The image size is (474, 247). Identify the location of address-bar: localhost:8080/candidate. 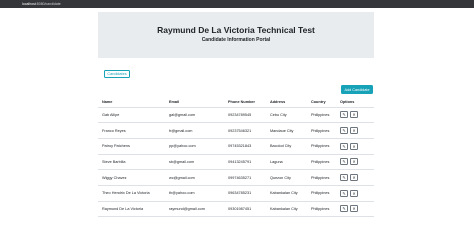
(41, 4).